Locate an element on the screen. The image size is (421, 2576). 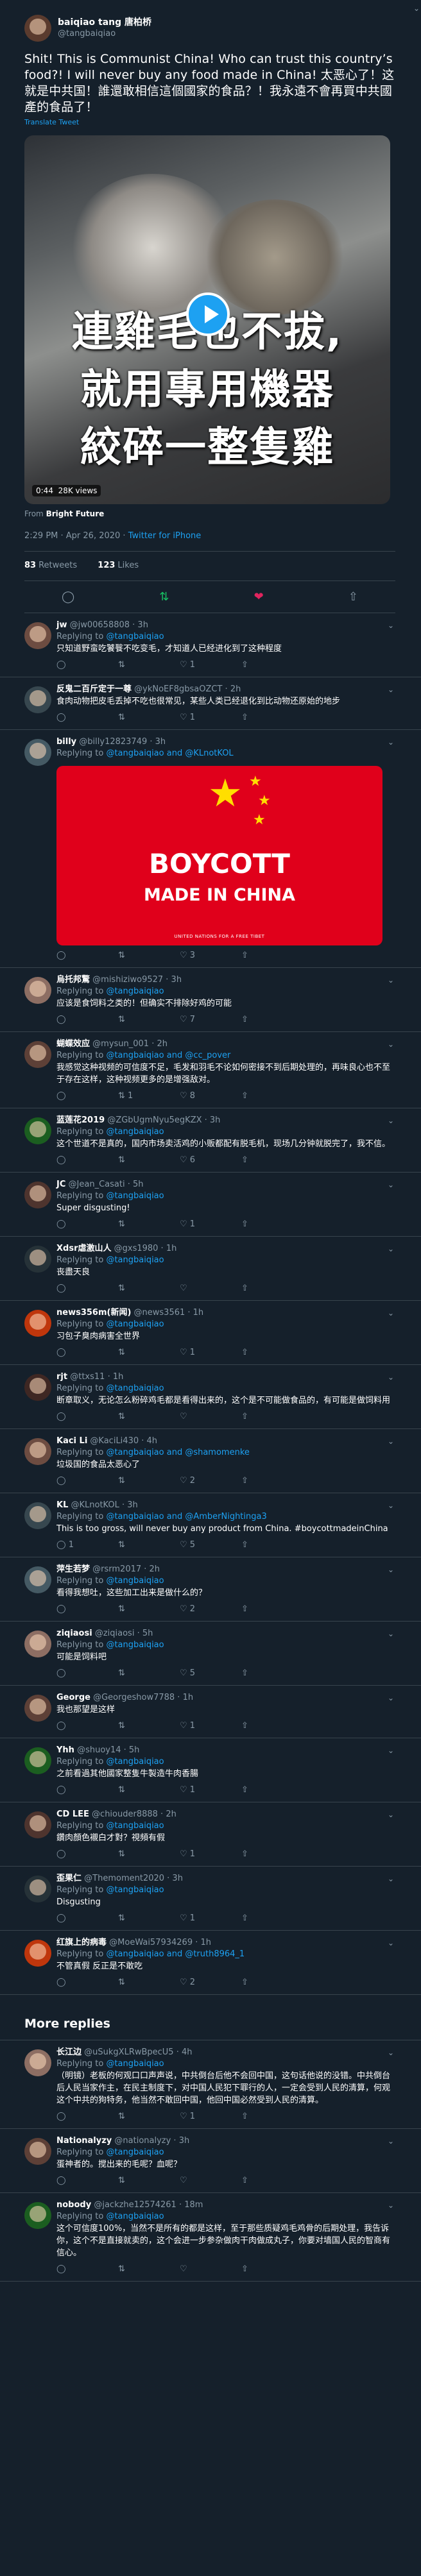
source-account-link: Bright Future is located at coordinates (75, 513).